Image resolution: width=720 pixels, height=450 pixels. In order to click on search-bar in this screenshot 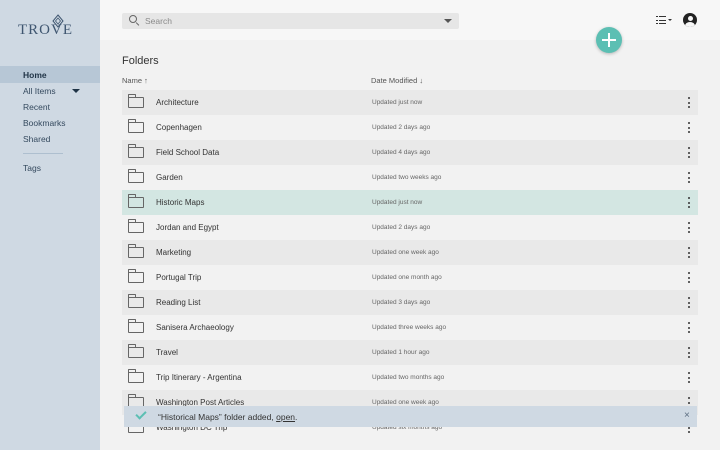, I will do `click(290, 21)`.